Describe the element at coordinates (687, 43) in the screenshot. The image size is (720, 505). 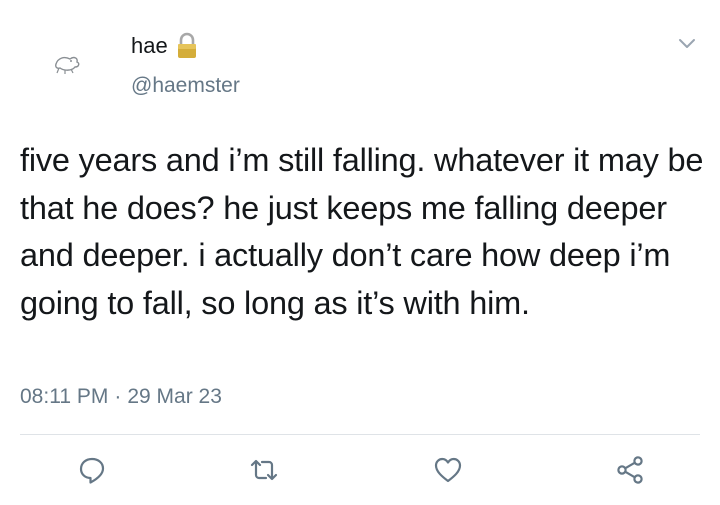
I see `chevron-down-icon` at that location.